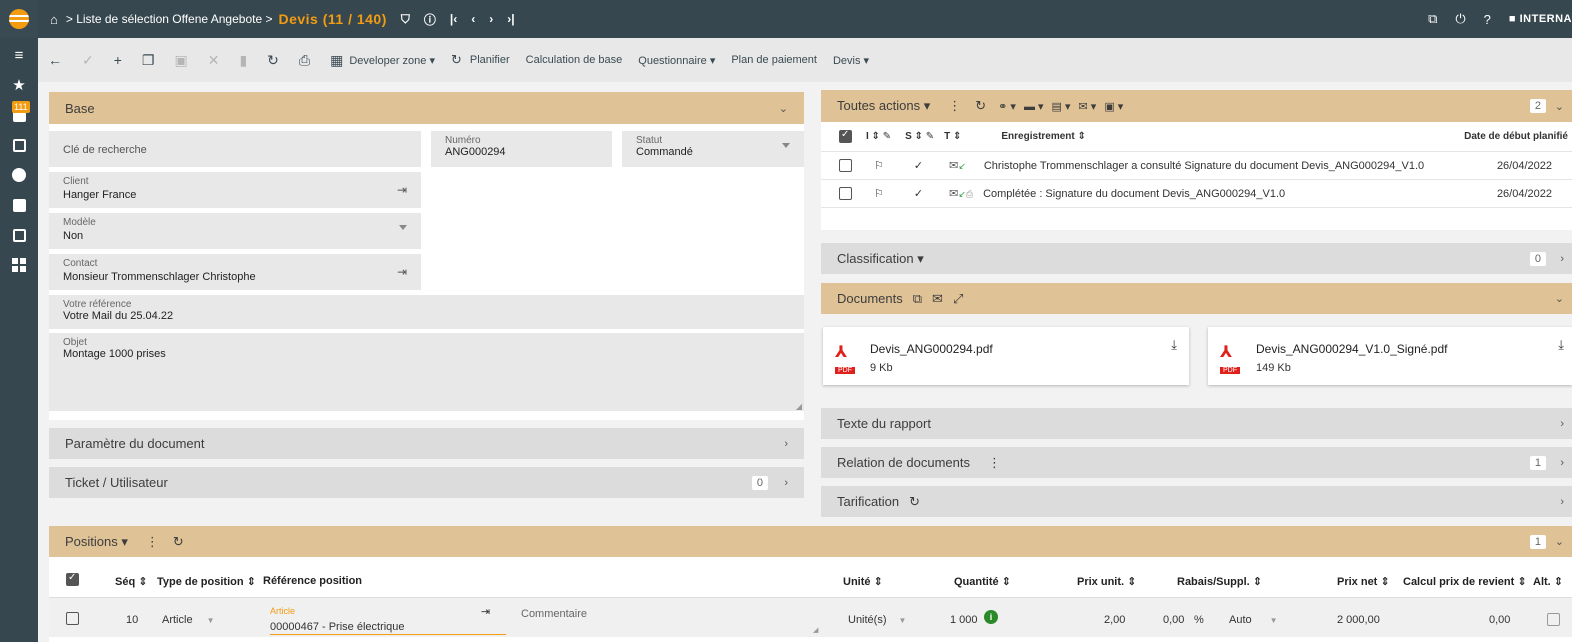 Image resolution: width=1572 pixels, height=642 pixels. What do you see at coordinates (1487, 19) in the screenshot?
I see `help-icon: ?` at bounding box center [1487, 19].